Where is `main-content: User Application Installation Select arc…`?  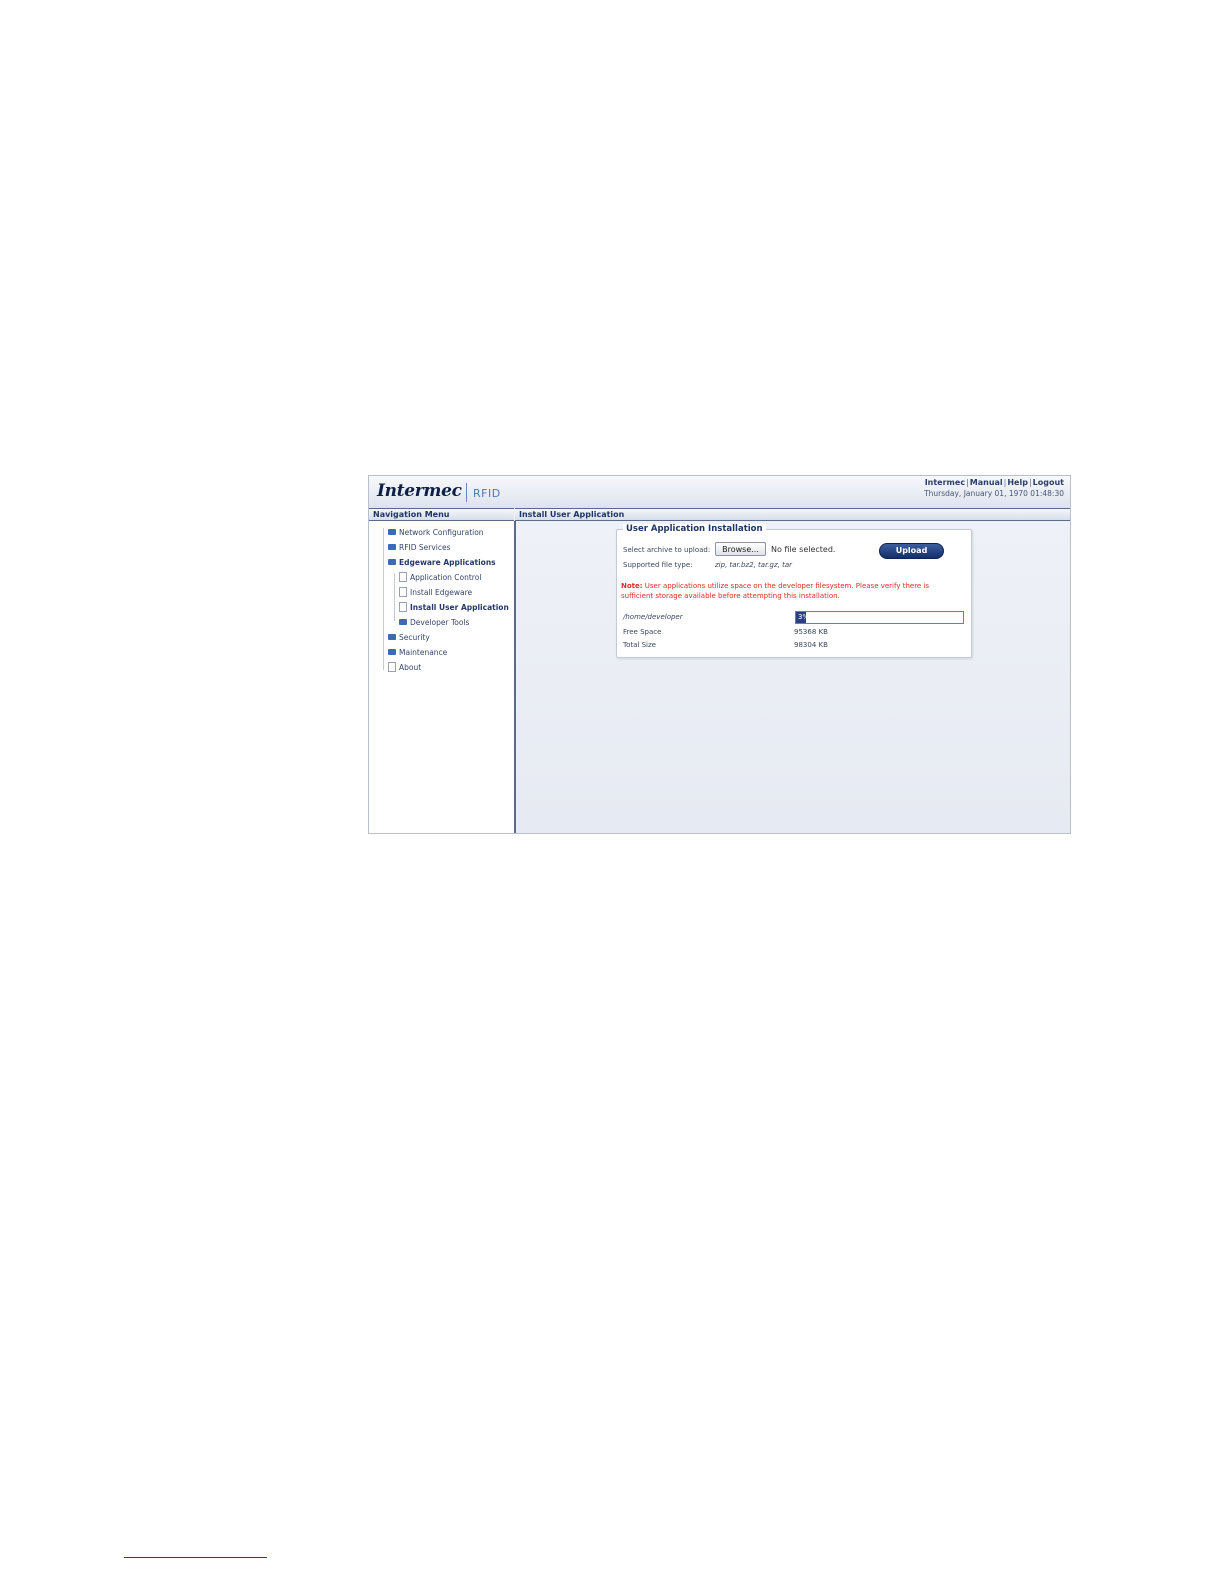 main-content: User Application Installation Select arc… is located at coordinates (793, 677).